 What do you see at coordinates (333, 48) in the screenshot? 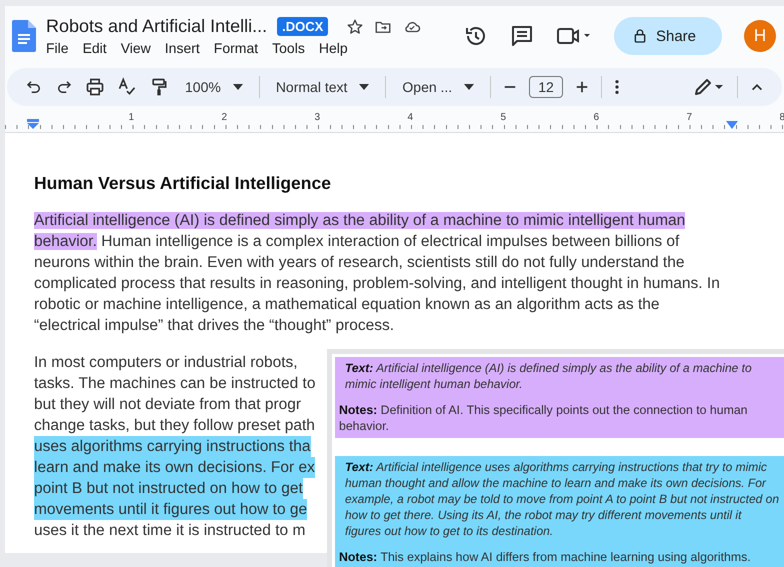
I see `menu-item: Help` at bounding box center [333, 48].